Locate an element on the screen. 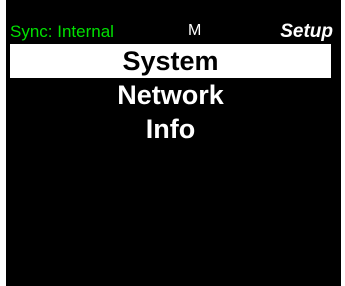  status-bar: Sync: Internal M Setup is located at coordinates (173, 22).